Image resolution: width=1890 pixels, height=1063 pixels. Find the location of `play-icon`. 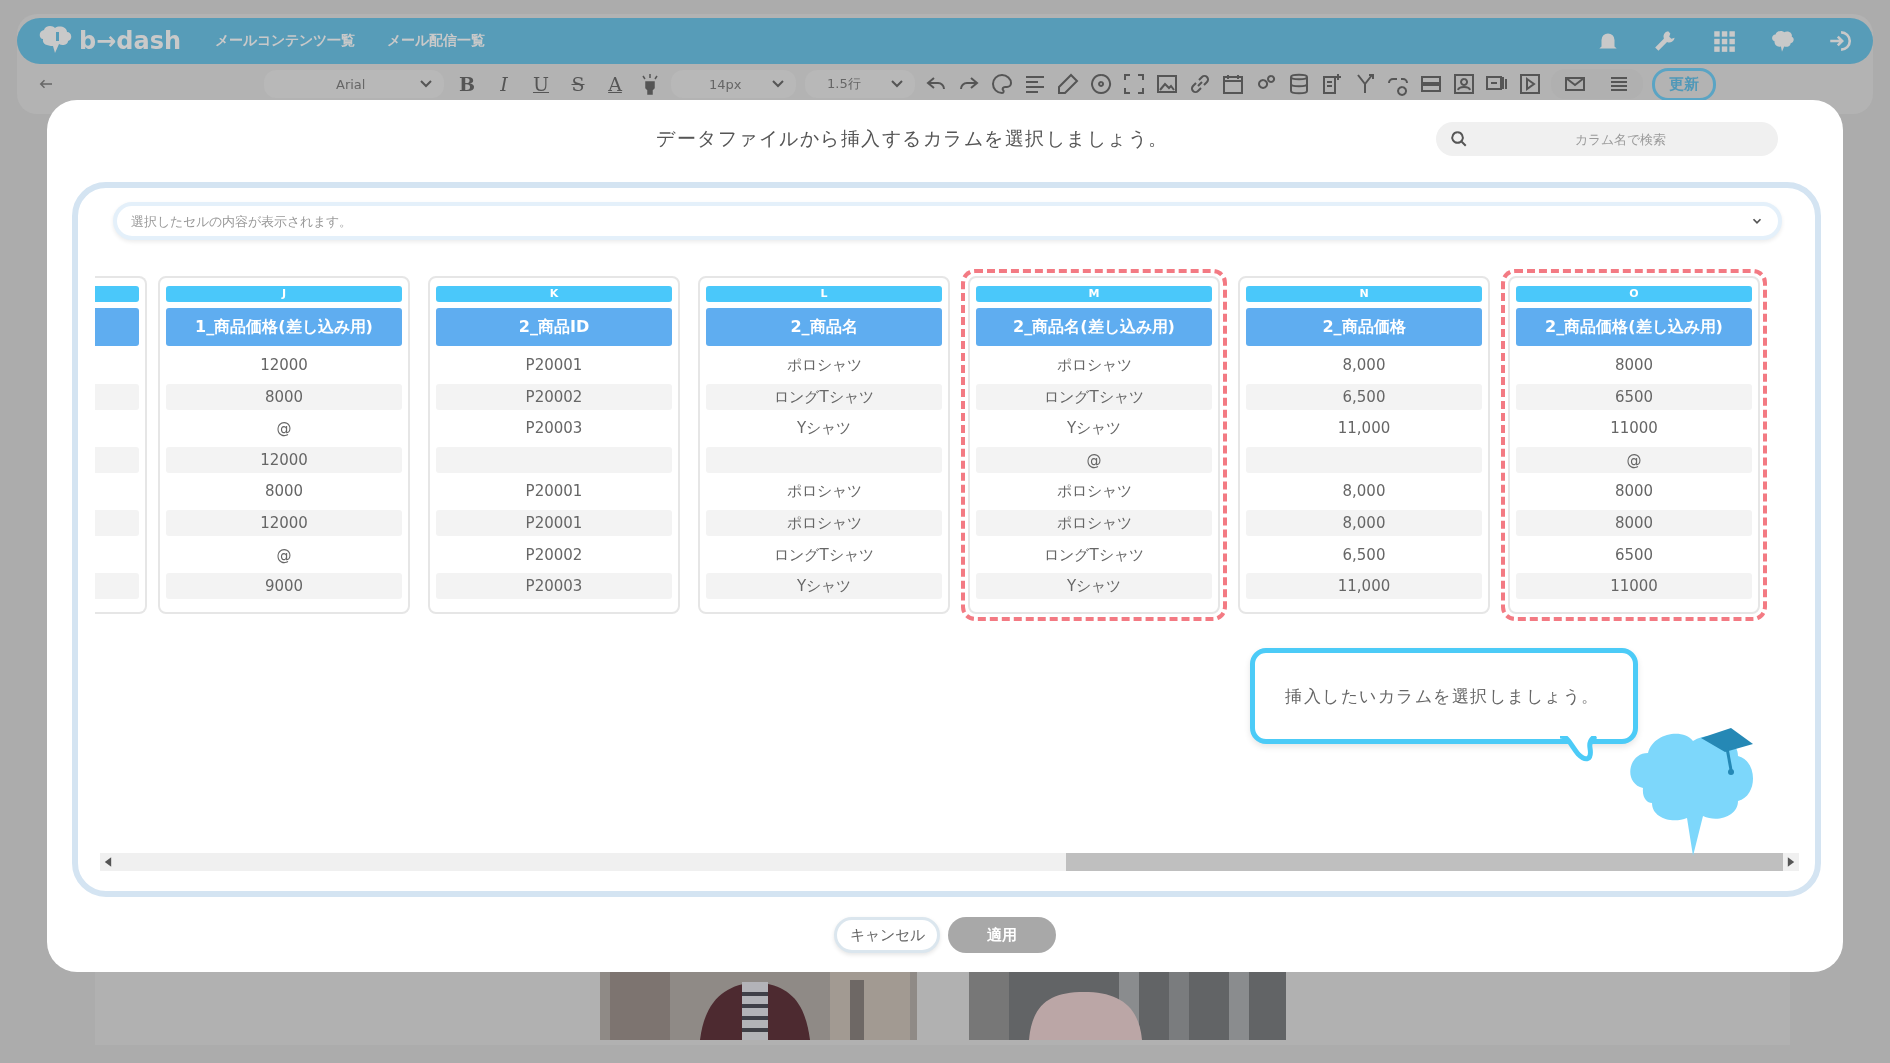

play-icon is located at coordinates (1530, 84).